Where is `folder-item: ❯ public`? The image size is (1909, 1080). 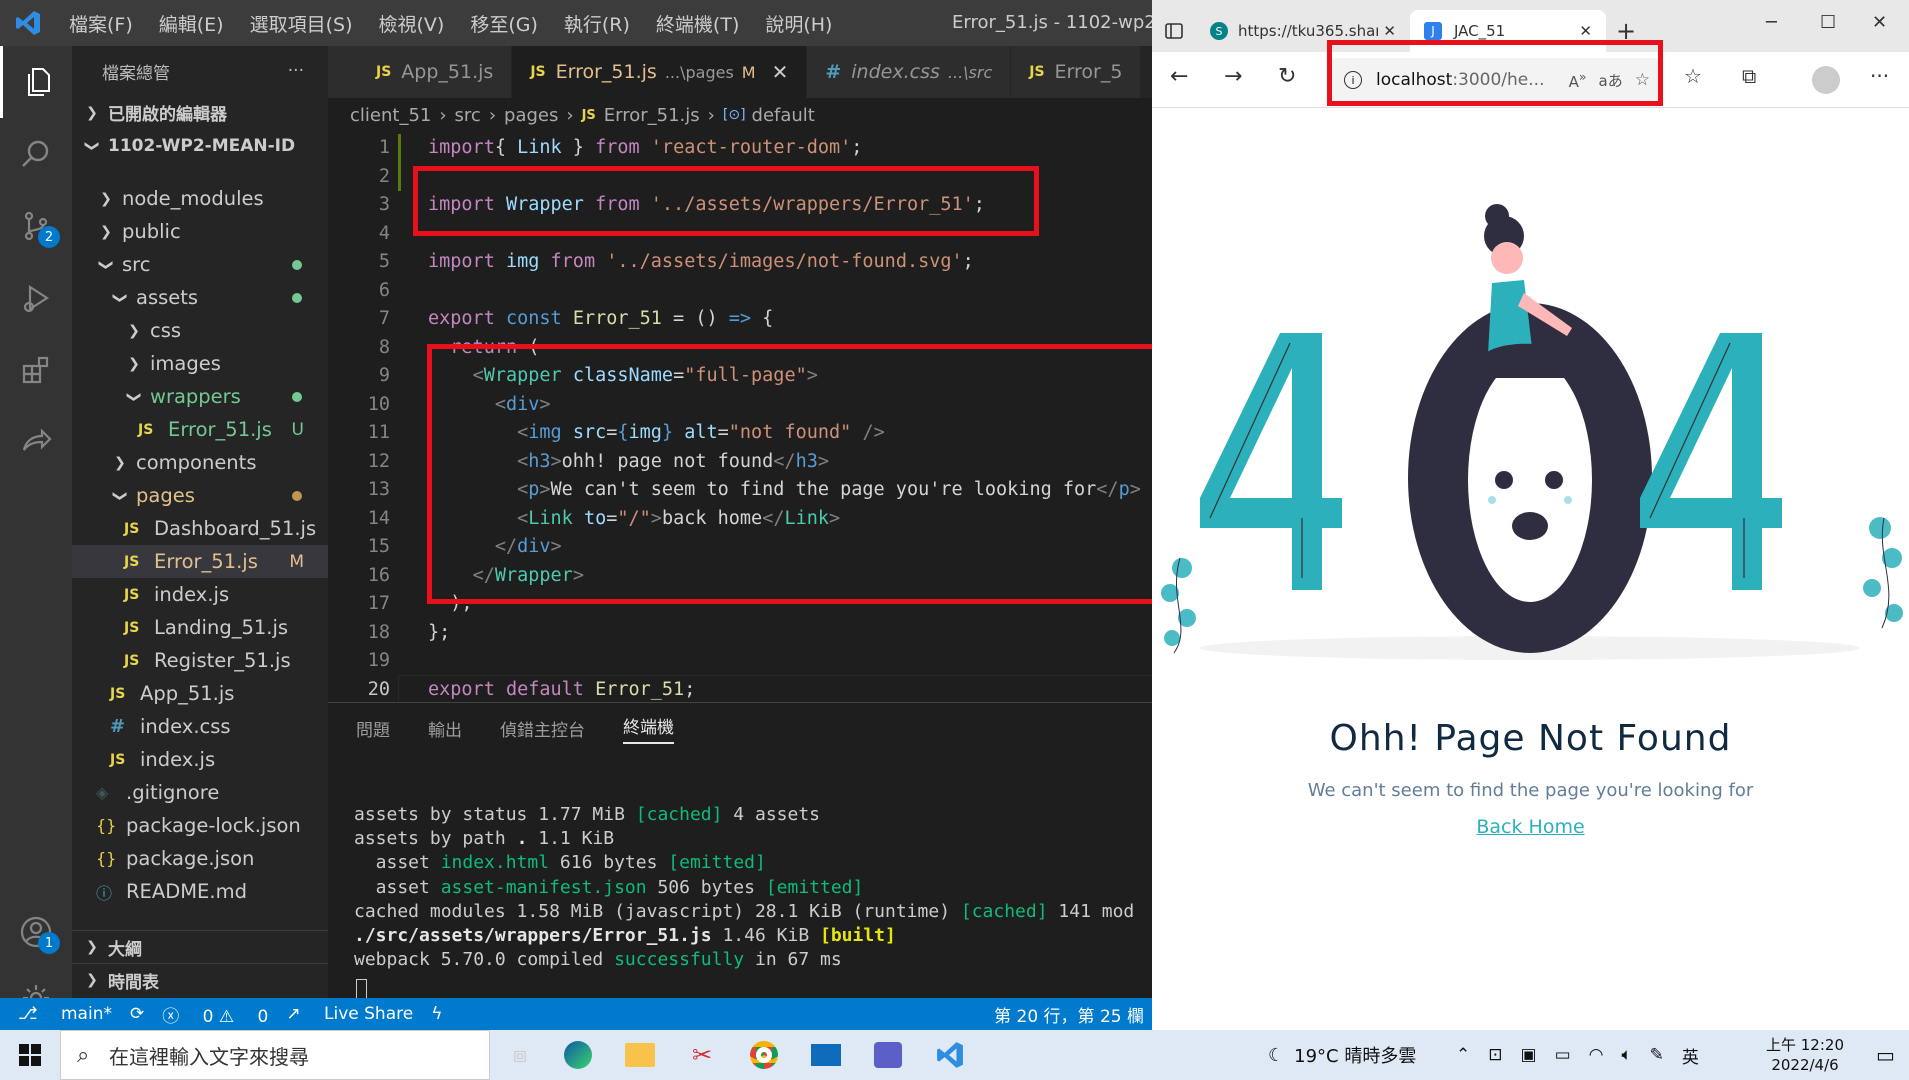 folder-item: ❯ public is located at coordinates (200, 231).